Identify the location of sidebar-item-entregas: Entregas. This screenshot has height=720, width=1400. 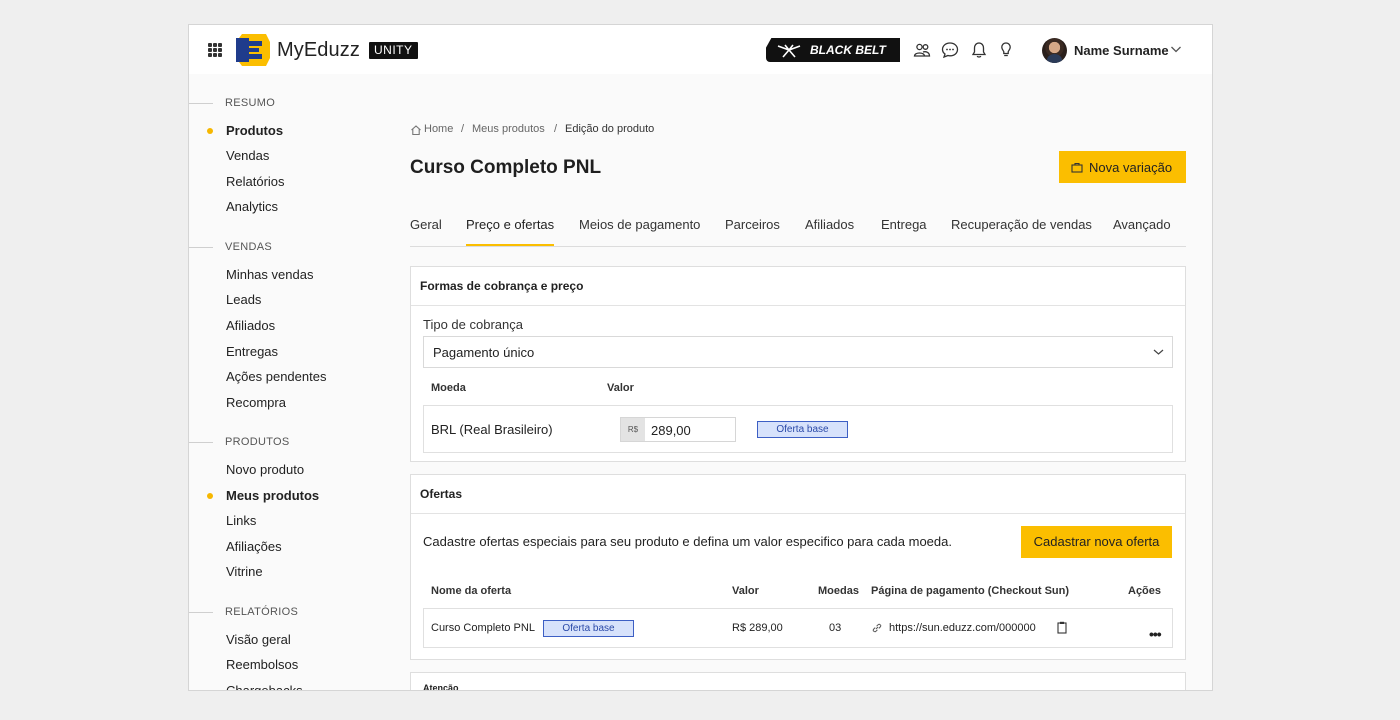
(252, 351).